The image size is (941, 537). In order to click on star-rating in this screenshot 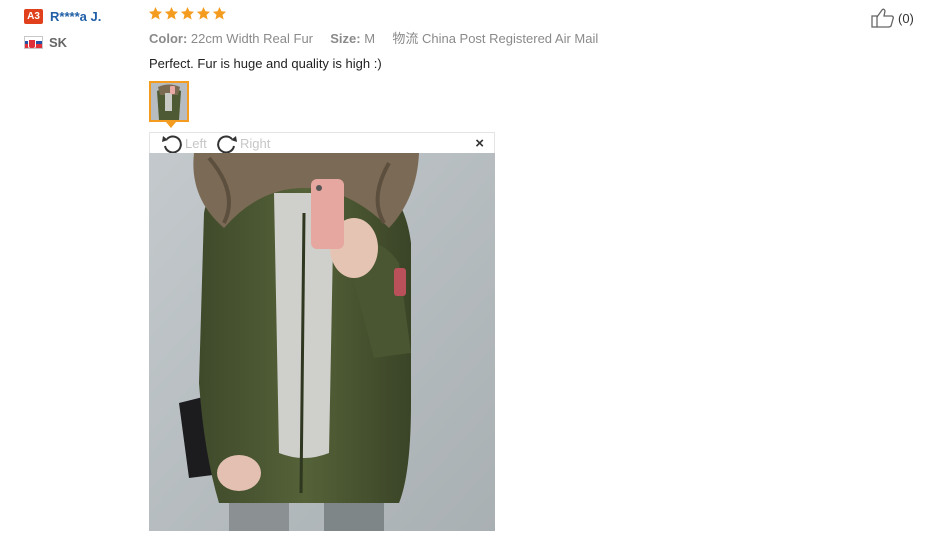, I will do `click(187, 15)`.